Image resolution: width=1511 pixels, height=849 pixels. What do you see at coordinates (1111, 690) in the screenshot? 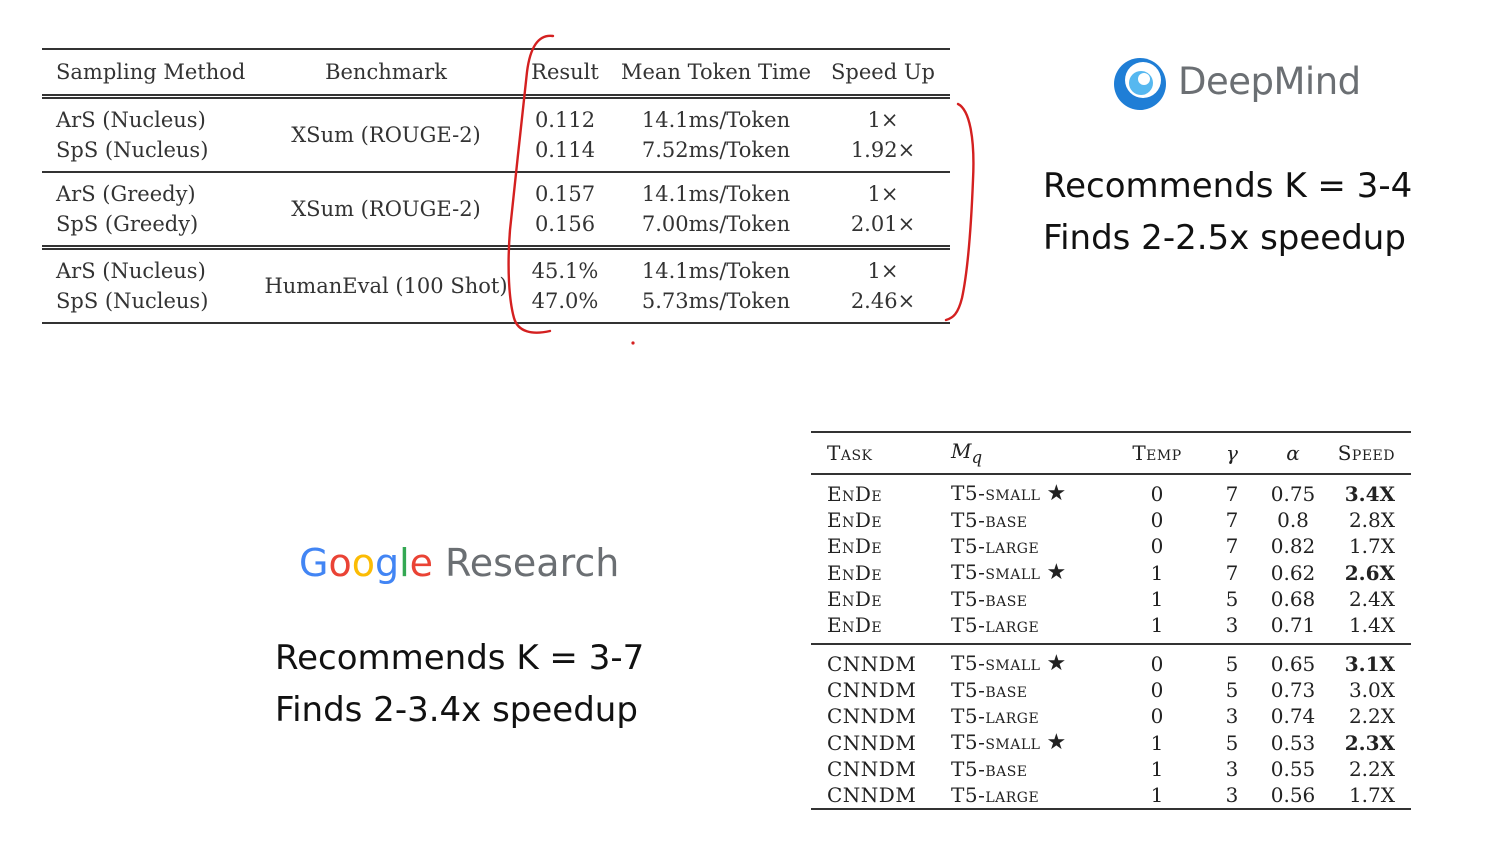
I see `table-row: CNNDM T5-base 0 5 0.73 3.0X` at bounding box center [1111, 690].